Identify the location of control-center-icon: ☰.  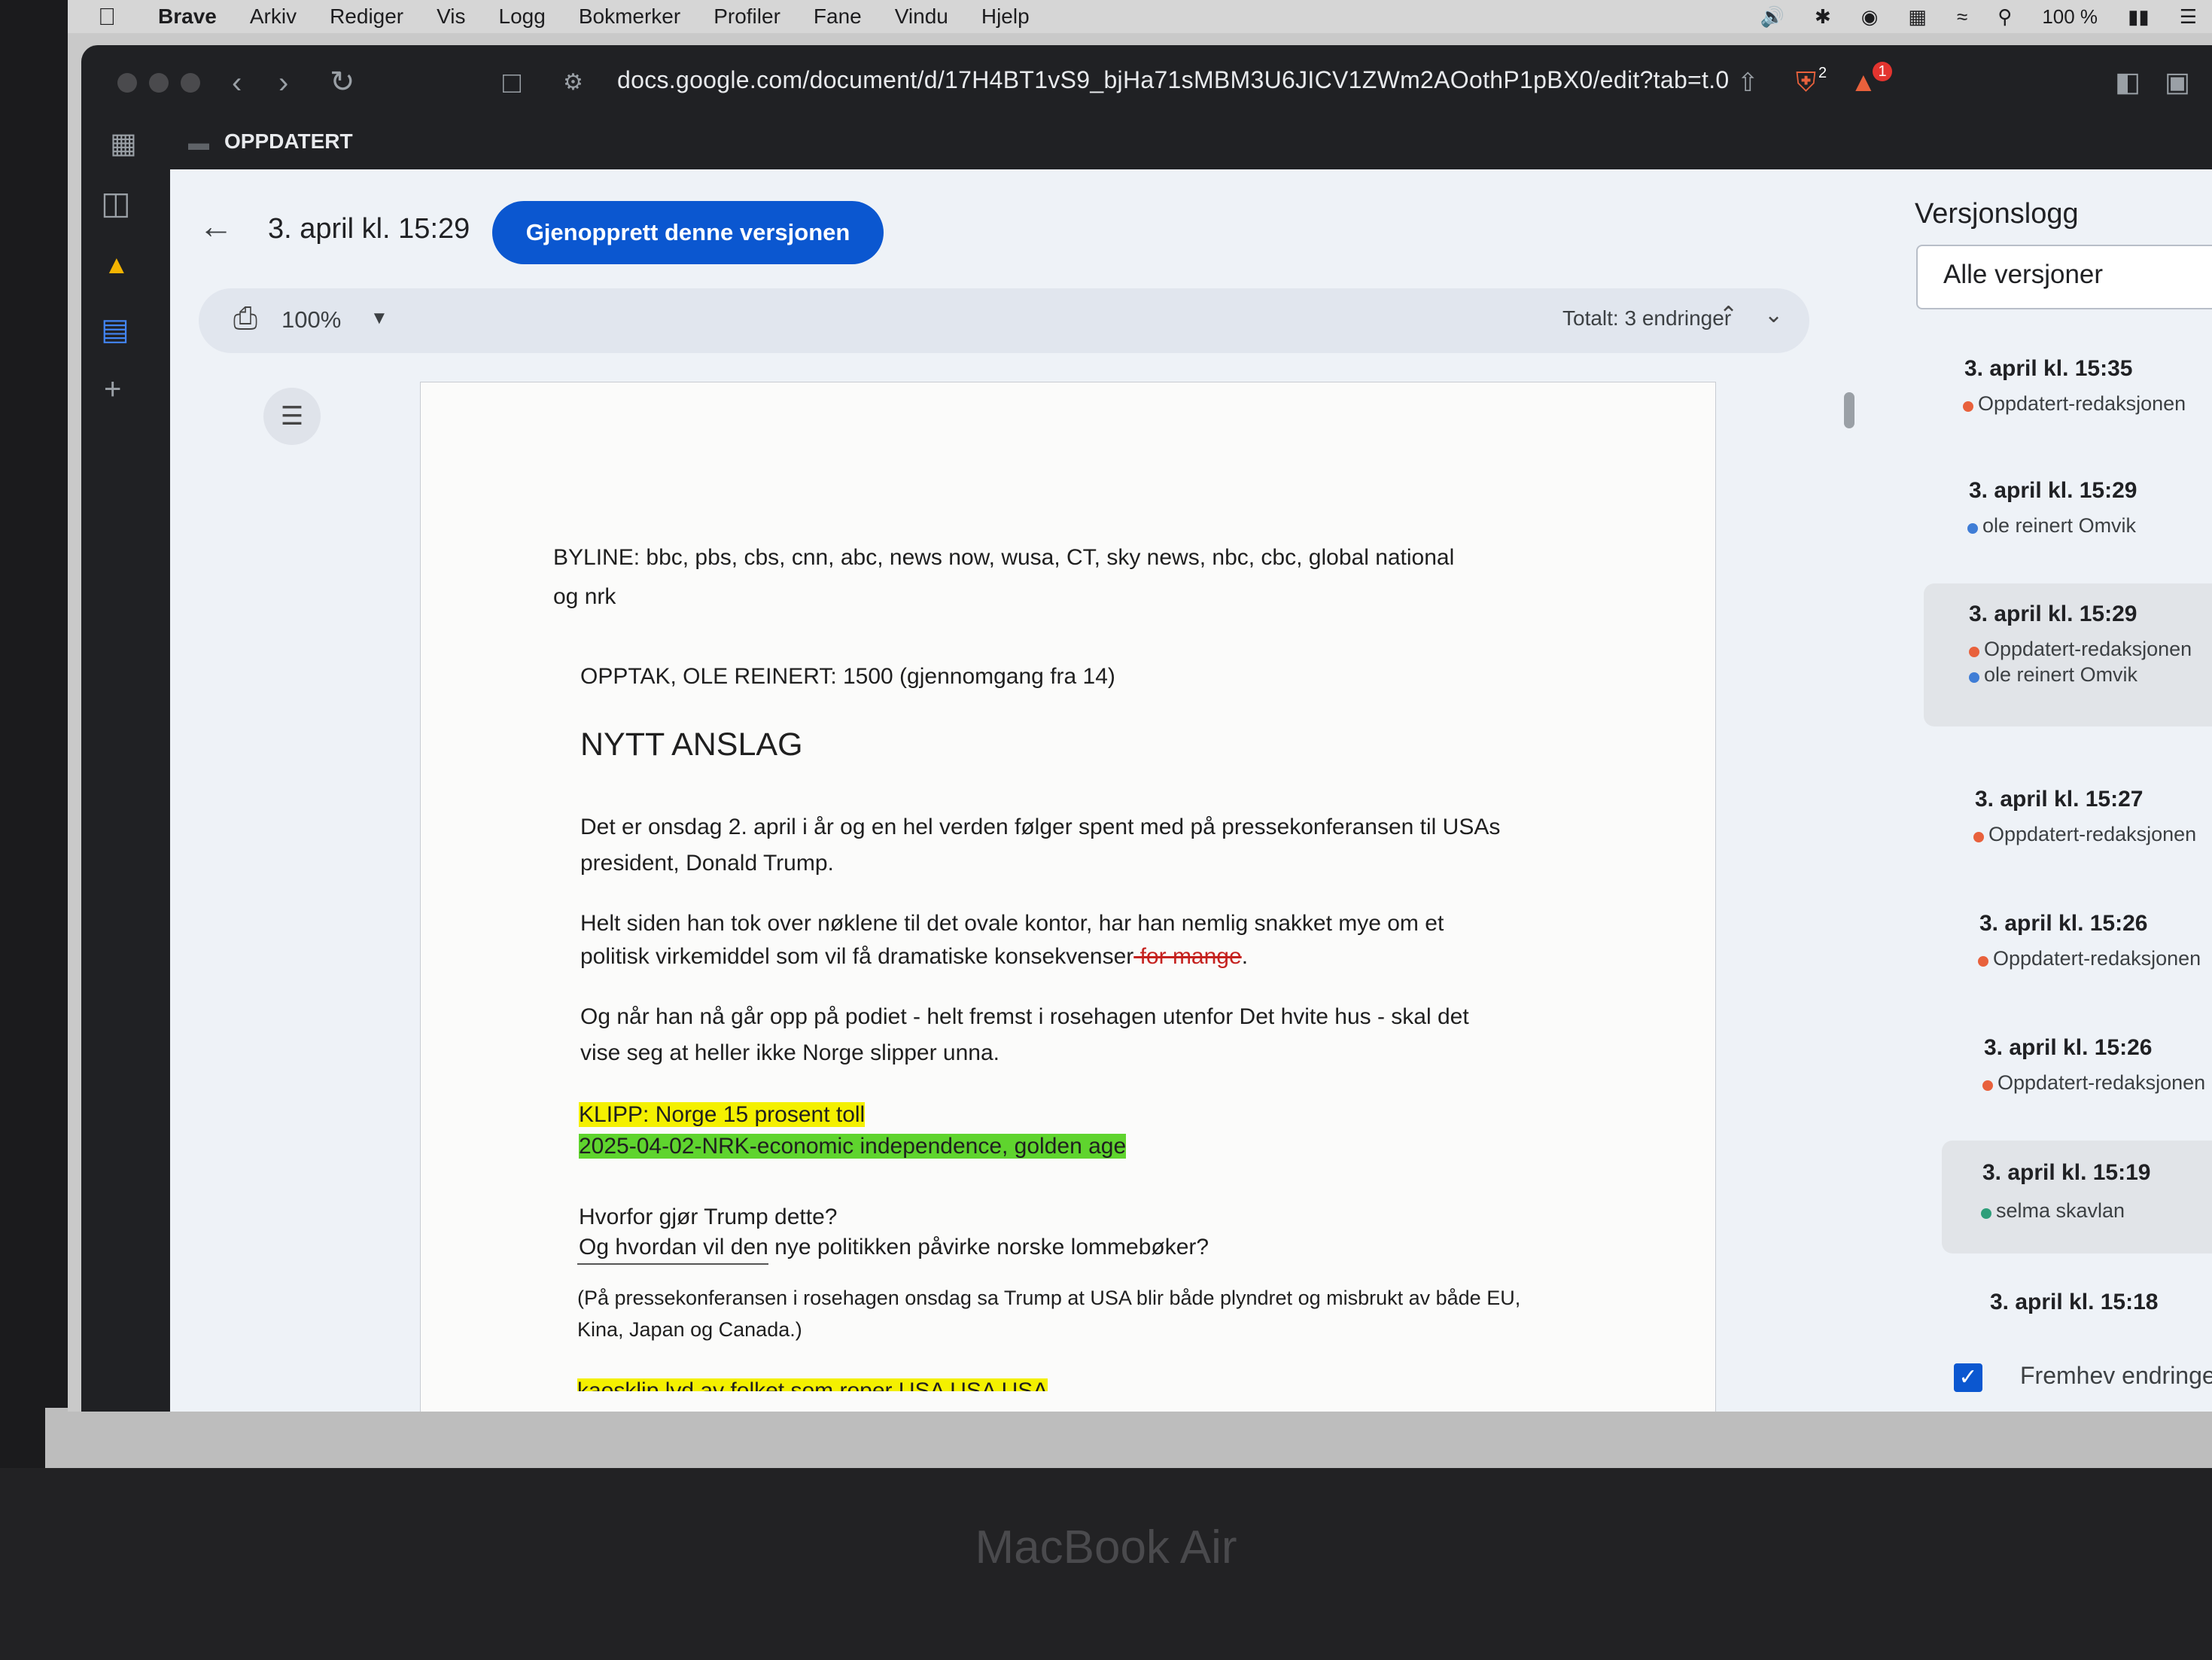
(2188, 17).